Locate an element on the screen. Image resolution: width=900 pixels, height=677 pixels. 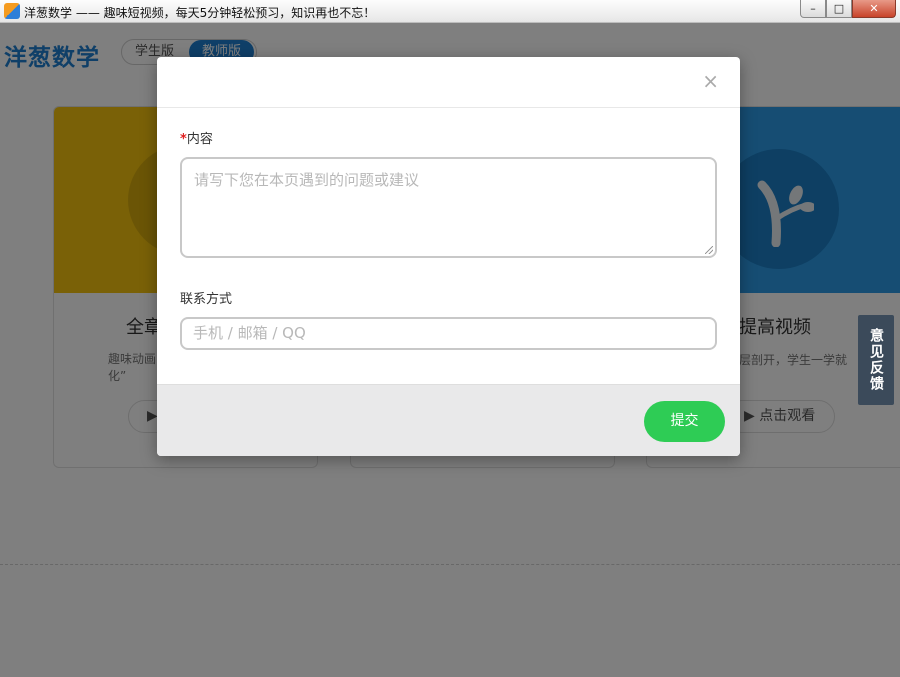
window-titlebar: 洋葱数学 —— 趣味短视频，每天5分钟轻松预习，知识再也不忘！ – □ ✕ is located at coordinates (450, 11).